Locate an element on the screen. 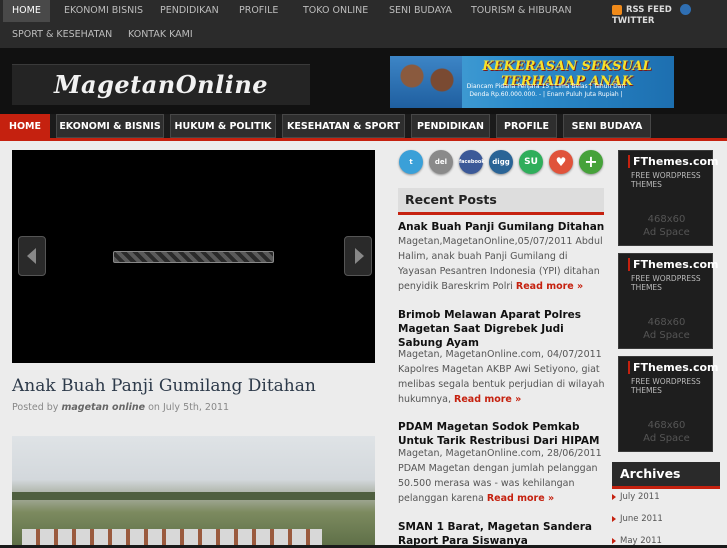 The height and width of the screenshot is (548, 727). topnav-item-kontak-kami: KONTAK KAMI is located at coordinates (160, 35).